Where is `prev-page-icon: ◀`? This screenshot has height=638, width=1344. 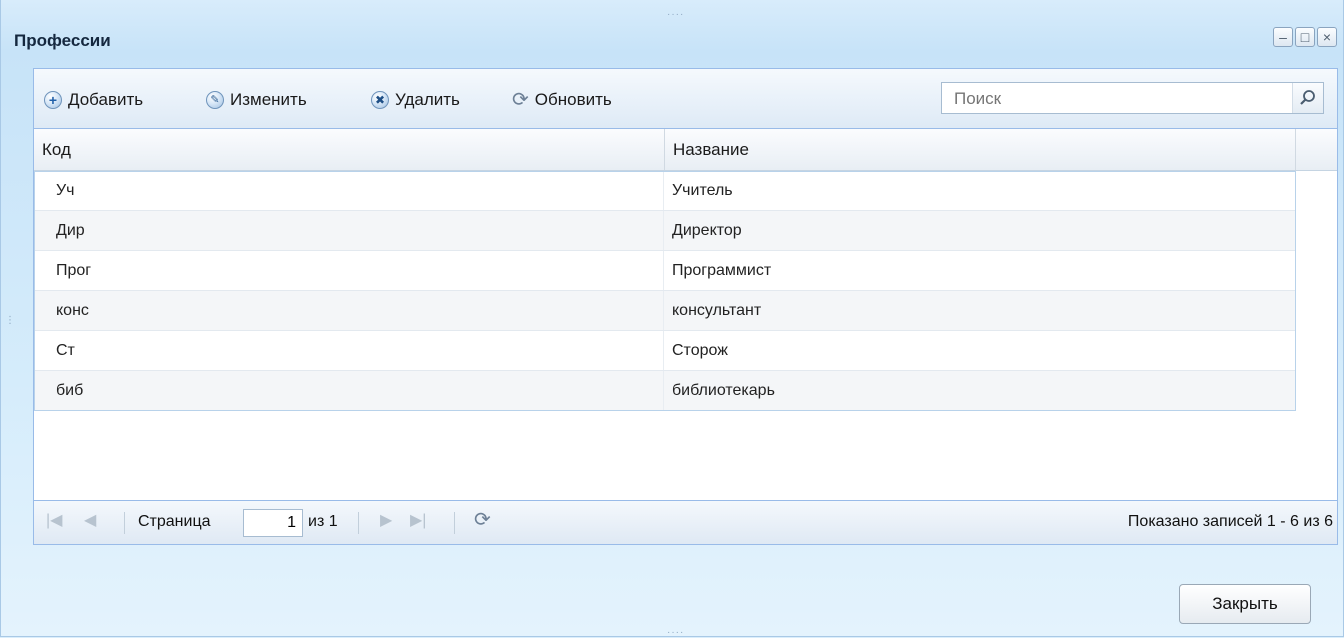
prev-page-icon: ◀ is located at coordinates (90, 520).